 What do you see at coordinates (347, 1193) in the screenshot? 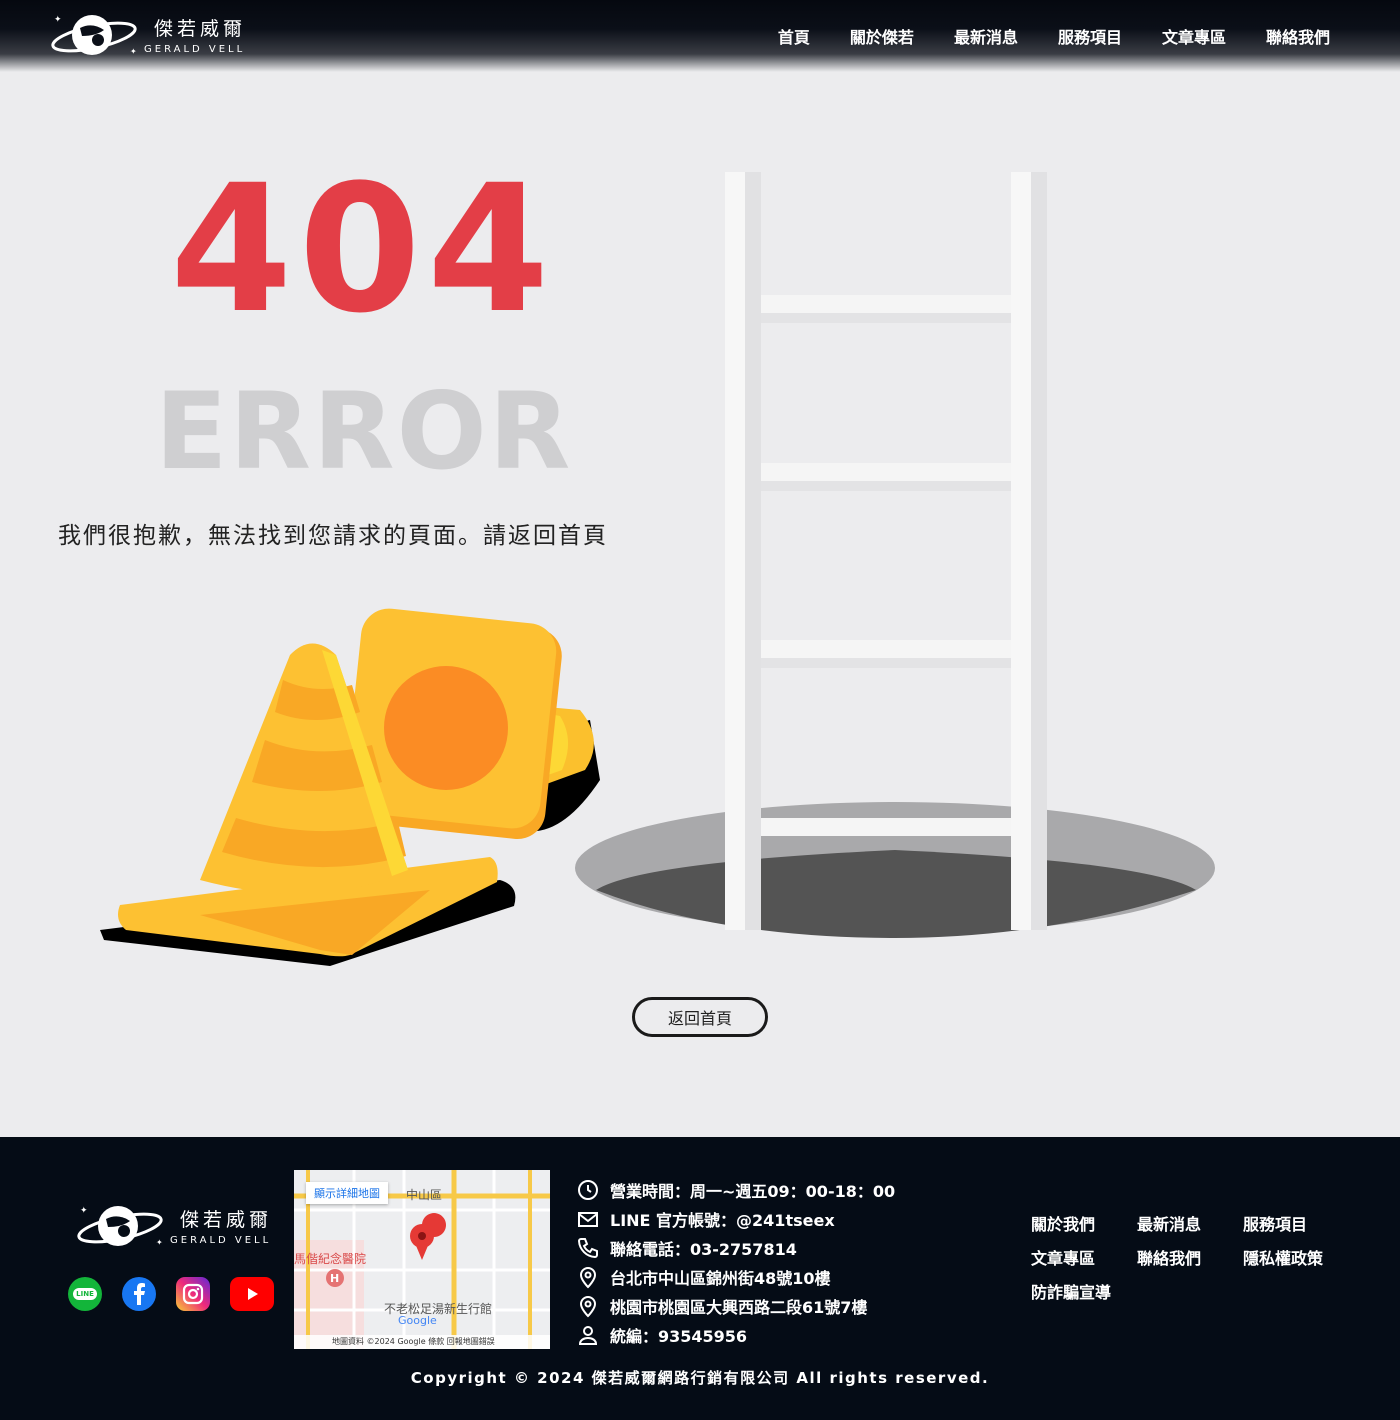
I see `map-open-detail-button: 顯示詳細地圖` at bounding box center [347, 1193].